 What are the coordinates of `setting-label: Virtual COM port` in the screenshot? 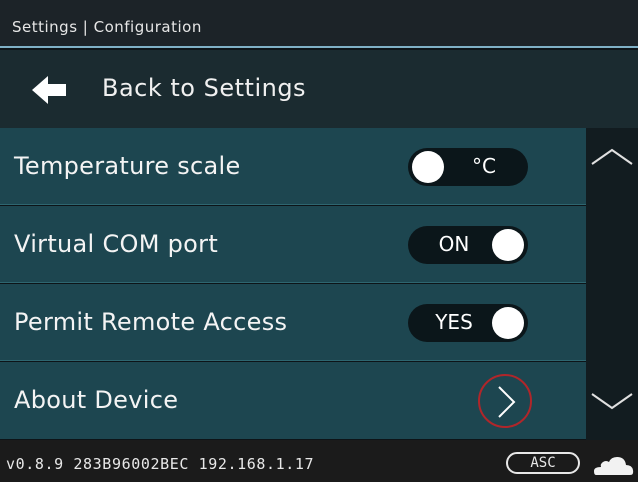 It's located at (116, 244).